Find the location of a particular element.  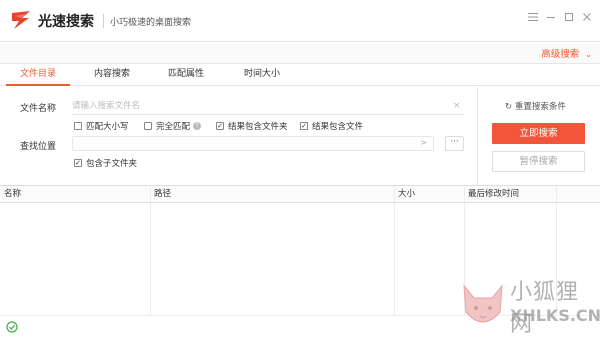

fox-logo-icon is located at coordinates (483, 303).